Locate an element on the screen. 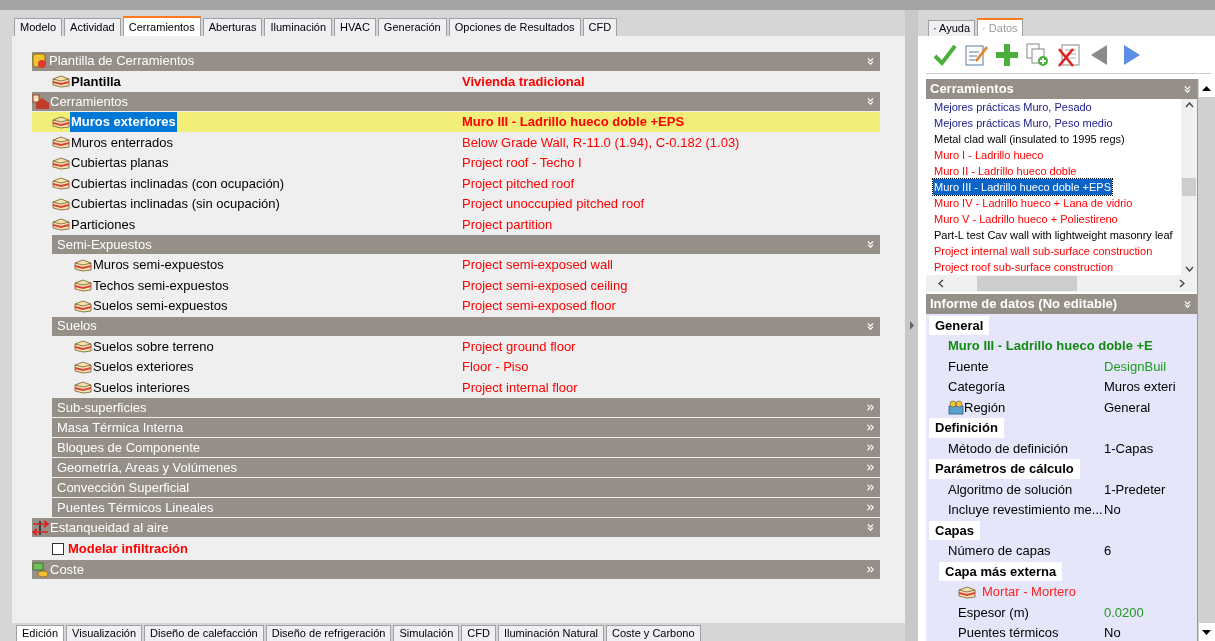 The height and width of the screenshot is (641, 1215). construction-row: Cubiertas inclinadas (con ocupación) Project pitched roof is located at coordinates (456, 183).